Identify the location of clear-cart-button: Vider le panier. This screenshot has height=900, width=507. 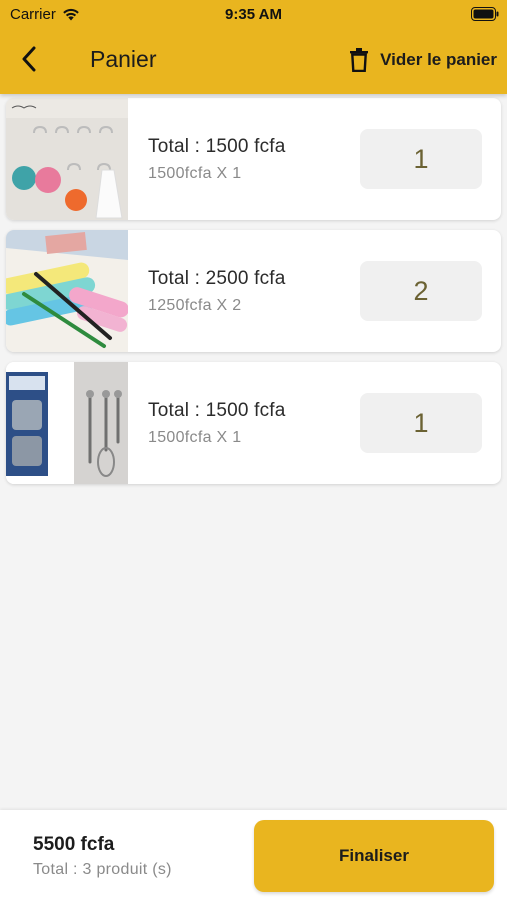
(423, 60).